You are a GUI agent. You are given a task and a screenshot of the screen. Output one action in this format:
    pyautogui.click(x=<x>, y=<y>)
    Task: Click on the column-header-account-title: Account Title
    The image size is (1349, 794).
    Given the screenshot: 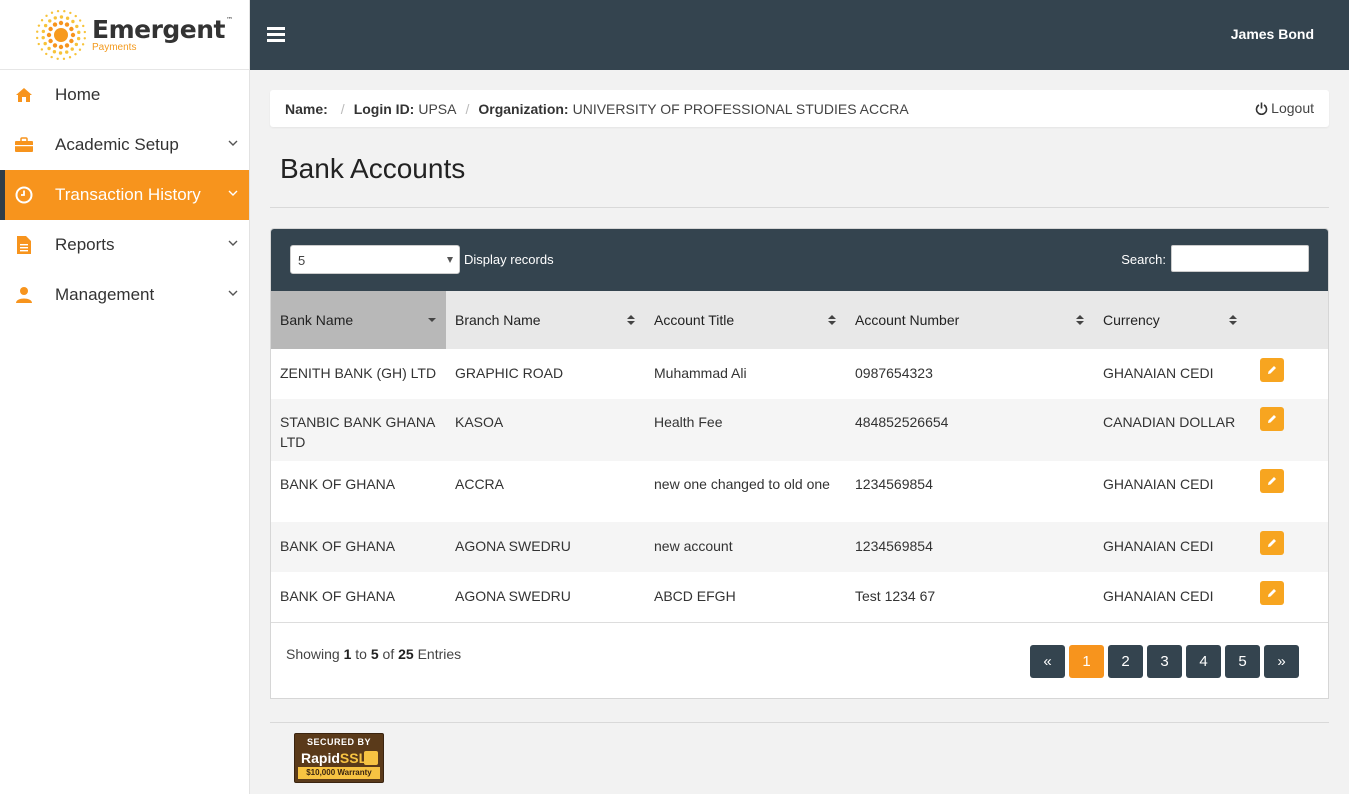 What is the action you would take?
    pyautogui.click(x=745, y=320)
    